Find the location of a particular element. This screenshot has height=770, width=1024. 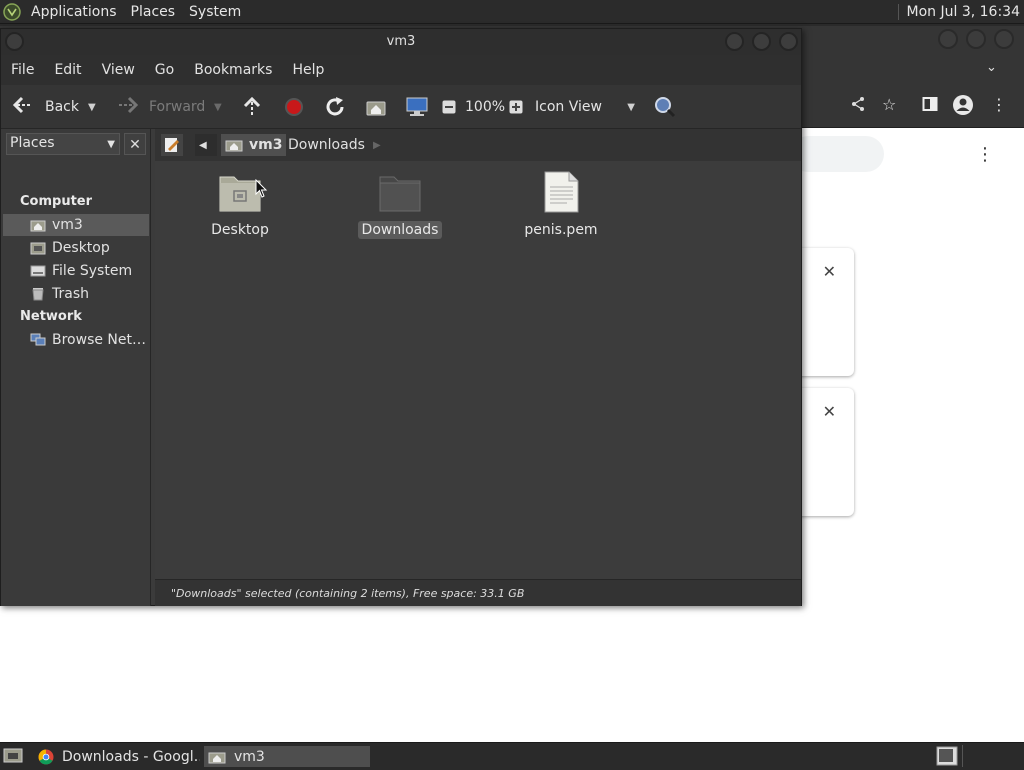

menu-help: Help is located at coordinates (308, 70).